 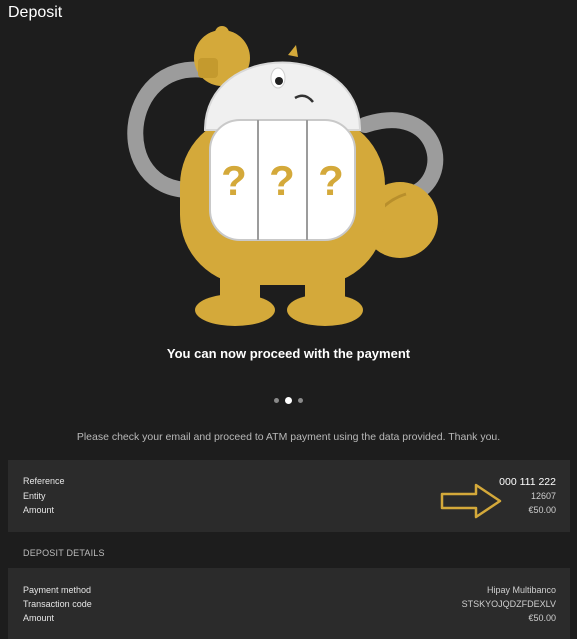 What do you see at coordinates (527, 482) in the screenshot?
I see `reference-value: 000 111 222` at bounding box center [527, 482].